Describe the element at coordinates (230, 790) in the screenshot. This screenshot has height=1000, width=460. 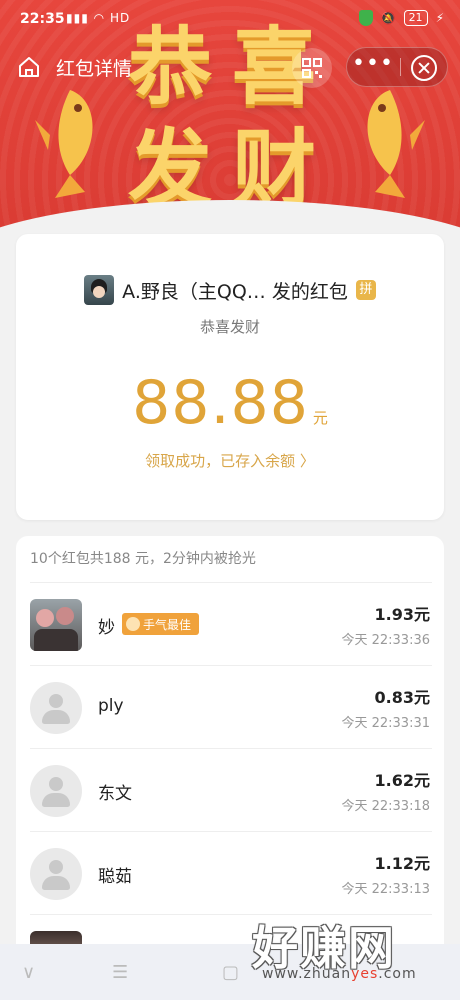
I see `list-item: 东文 1.62元 今天 22:33:18` at that location.